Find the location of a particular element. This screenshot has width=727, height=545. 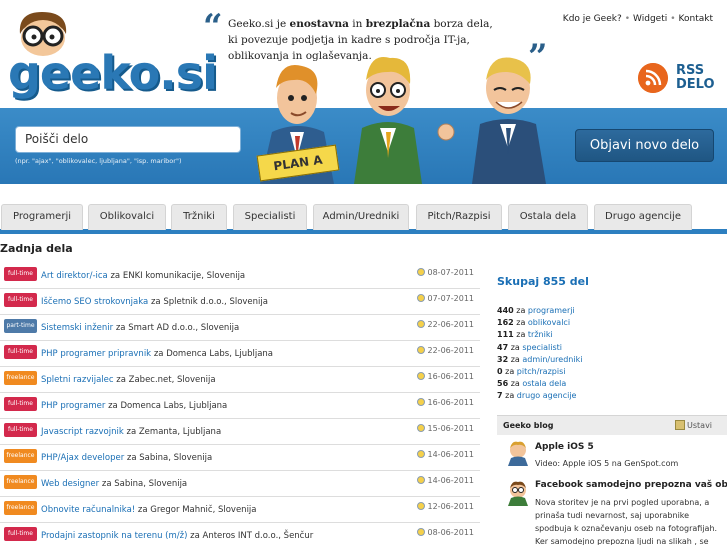

tab-trzniki: Tržniki is located at coordinates (199, 217).